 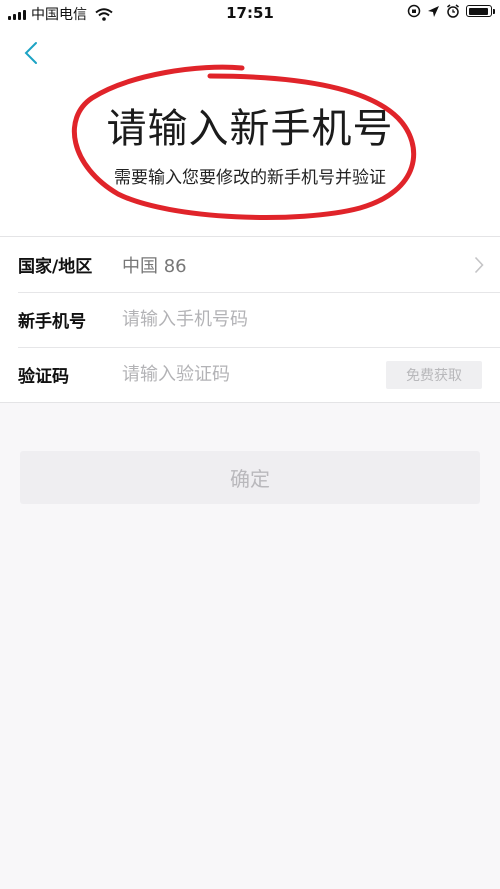 I want to click on status-bar: 中国电信 17:51, so click(x=250, y=13).